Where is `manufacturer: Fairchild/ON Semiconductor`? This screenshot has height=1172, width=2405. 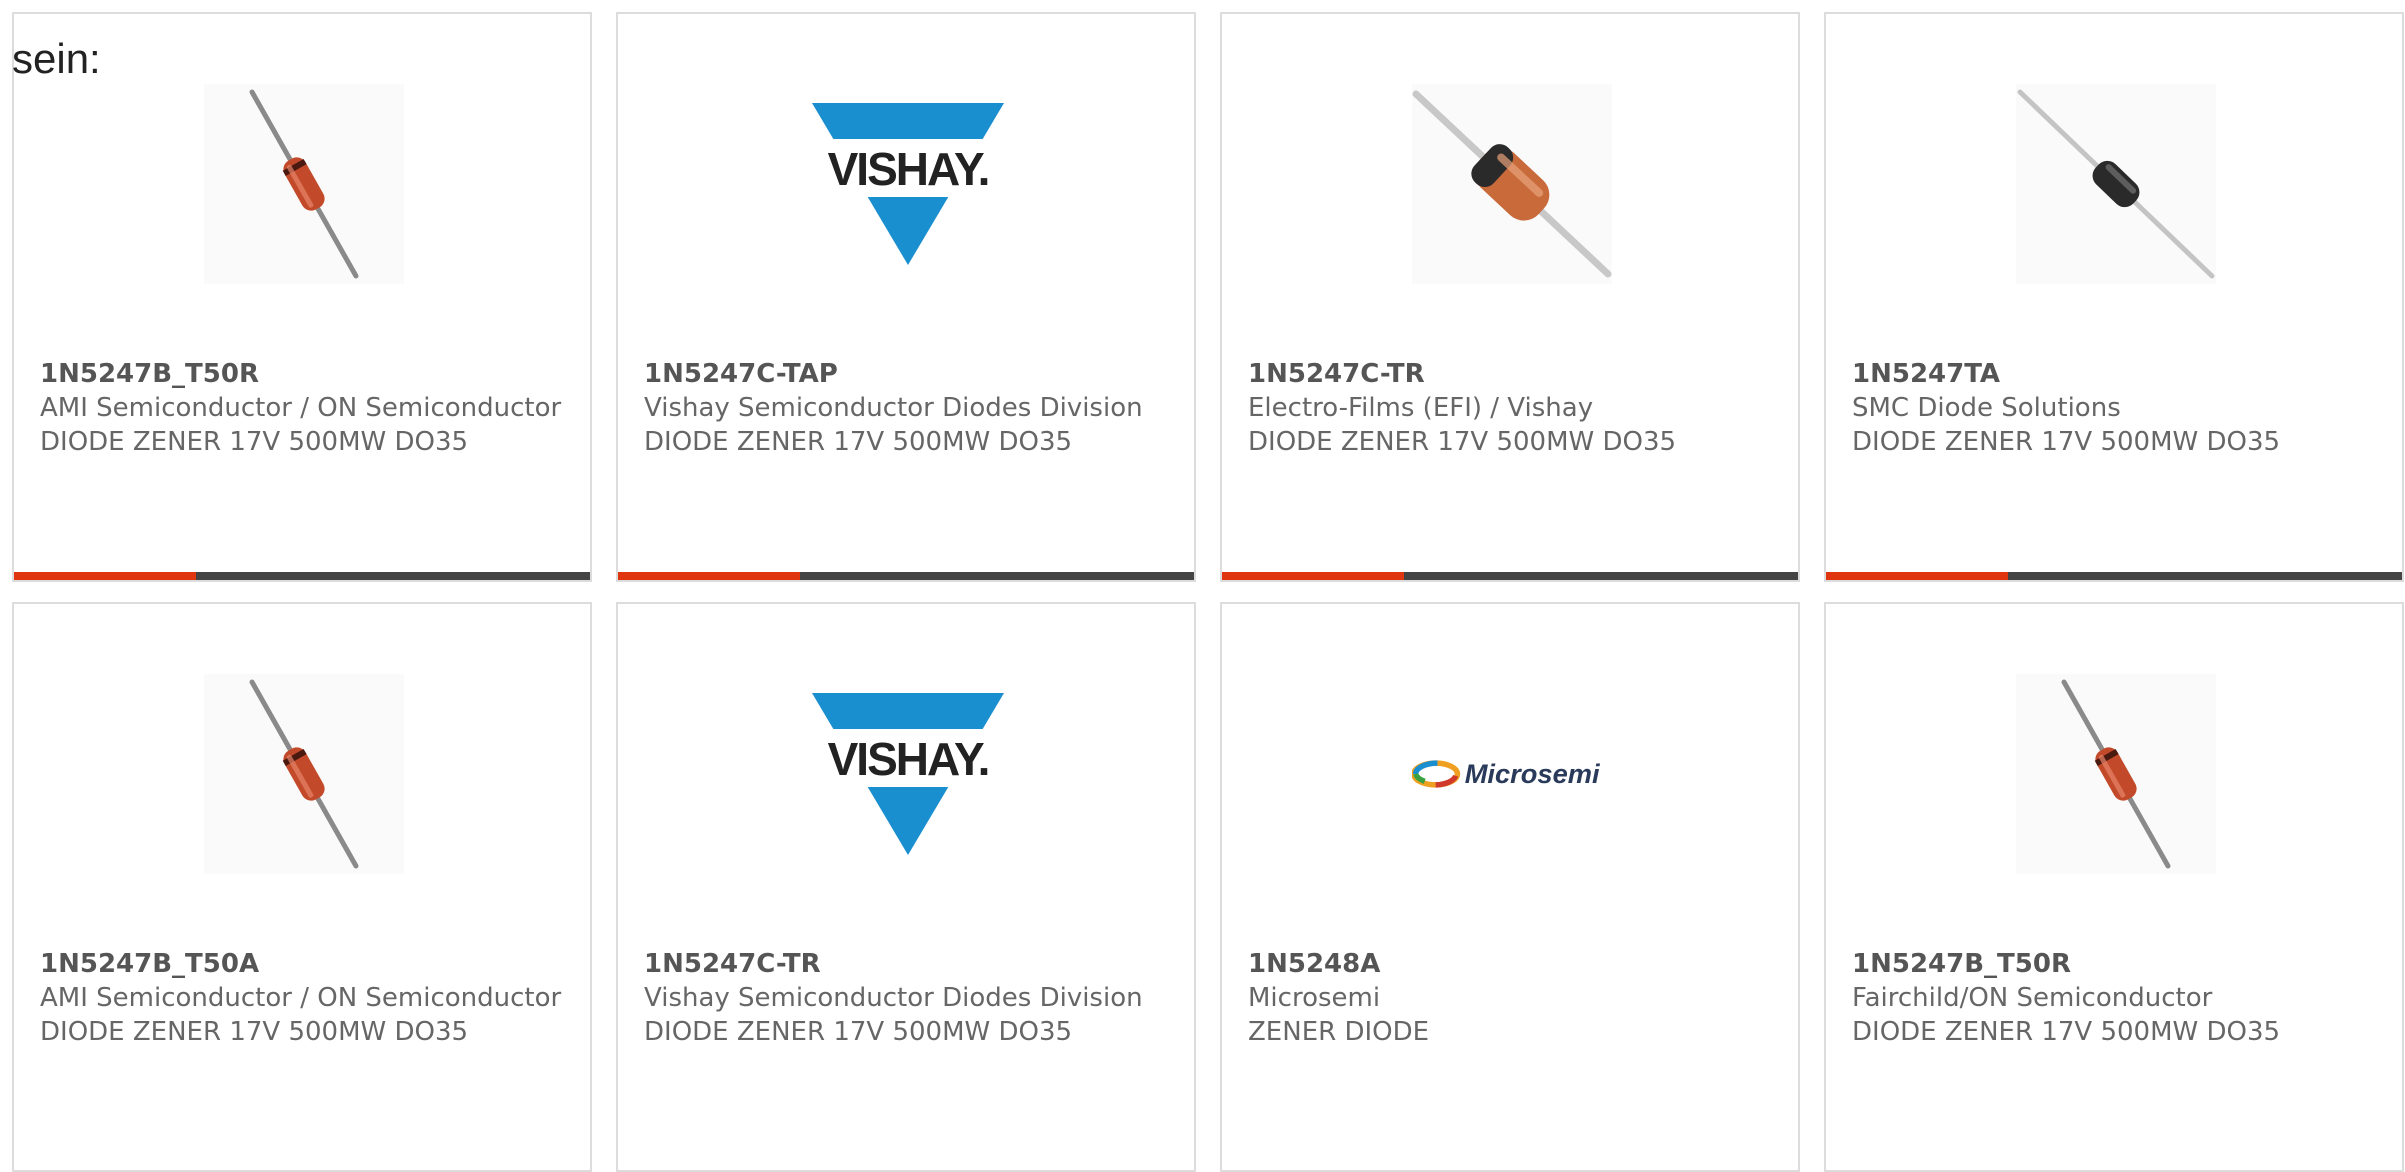
manufacturer: Fairchild/ON Semiconductor is located at coordinates (2032, 998).